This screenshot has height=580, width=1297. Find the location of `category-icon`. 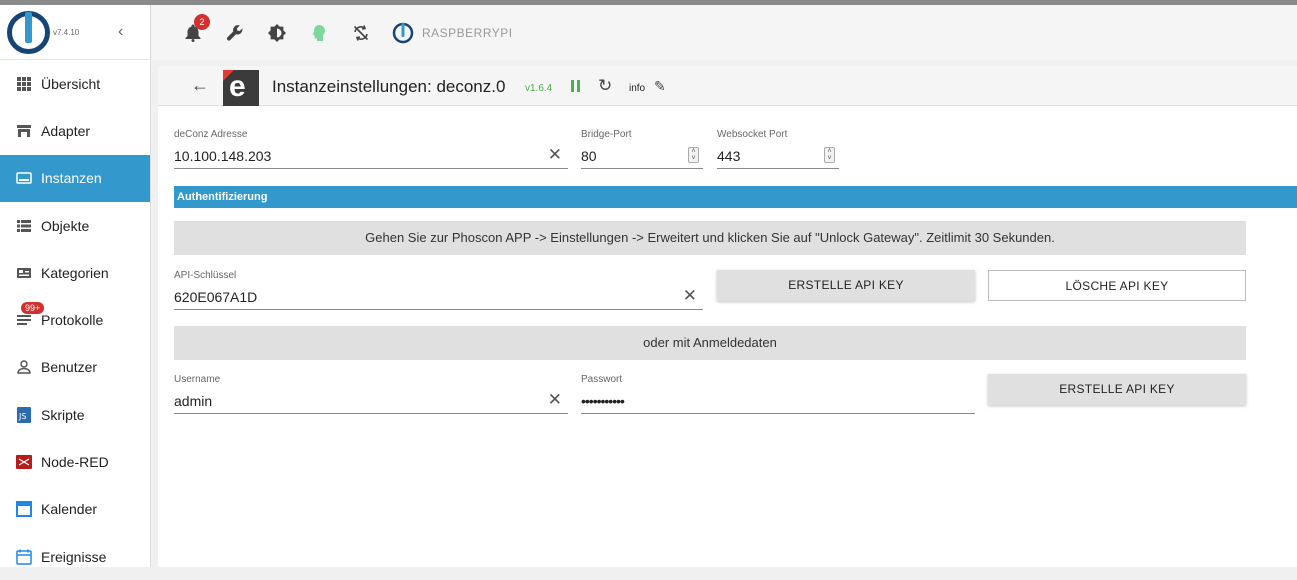

category-icon is located at coordinates (24, 273).